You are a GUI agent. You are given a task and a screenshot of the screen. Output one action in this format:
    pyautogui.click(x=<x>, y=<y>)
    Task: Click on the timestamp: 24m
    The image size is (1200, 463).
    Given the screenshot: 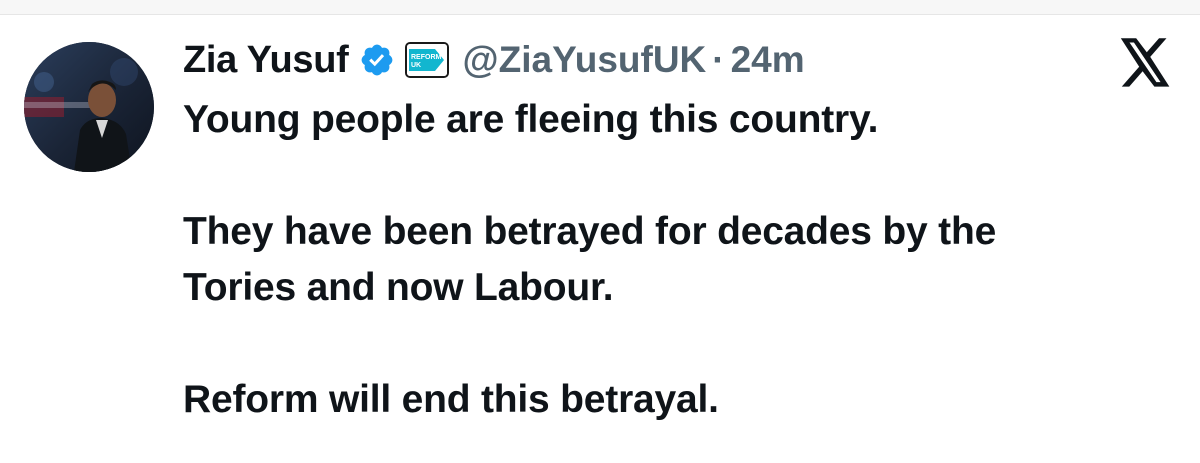 What is the action you would take?
    pyautogui.click(x=768, y=60)
    